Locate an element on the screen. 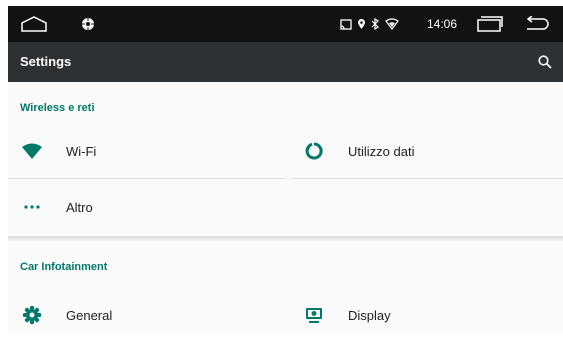 Image resolution: width=563 pixels, height=341 pixels. setting-item-label: General is located at coordinates (89, 315).